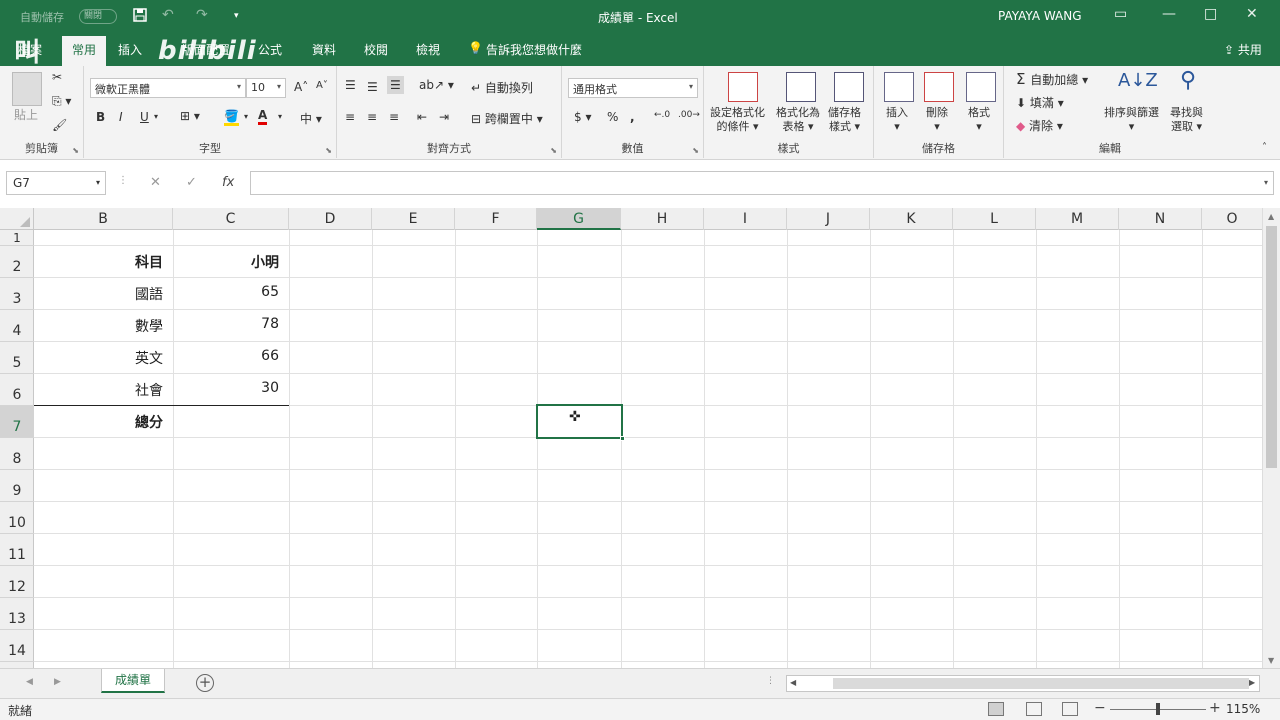 The image size is (1280, 720). Describe the element at coordinates (17, 294) in the screenshot. I see `row-header-3: 3` at that location.